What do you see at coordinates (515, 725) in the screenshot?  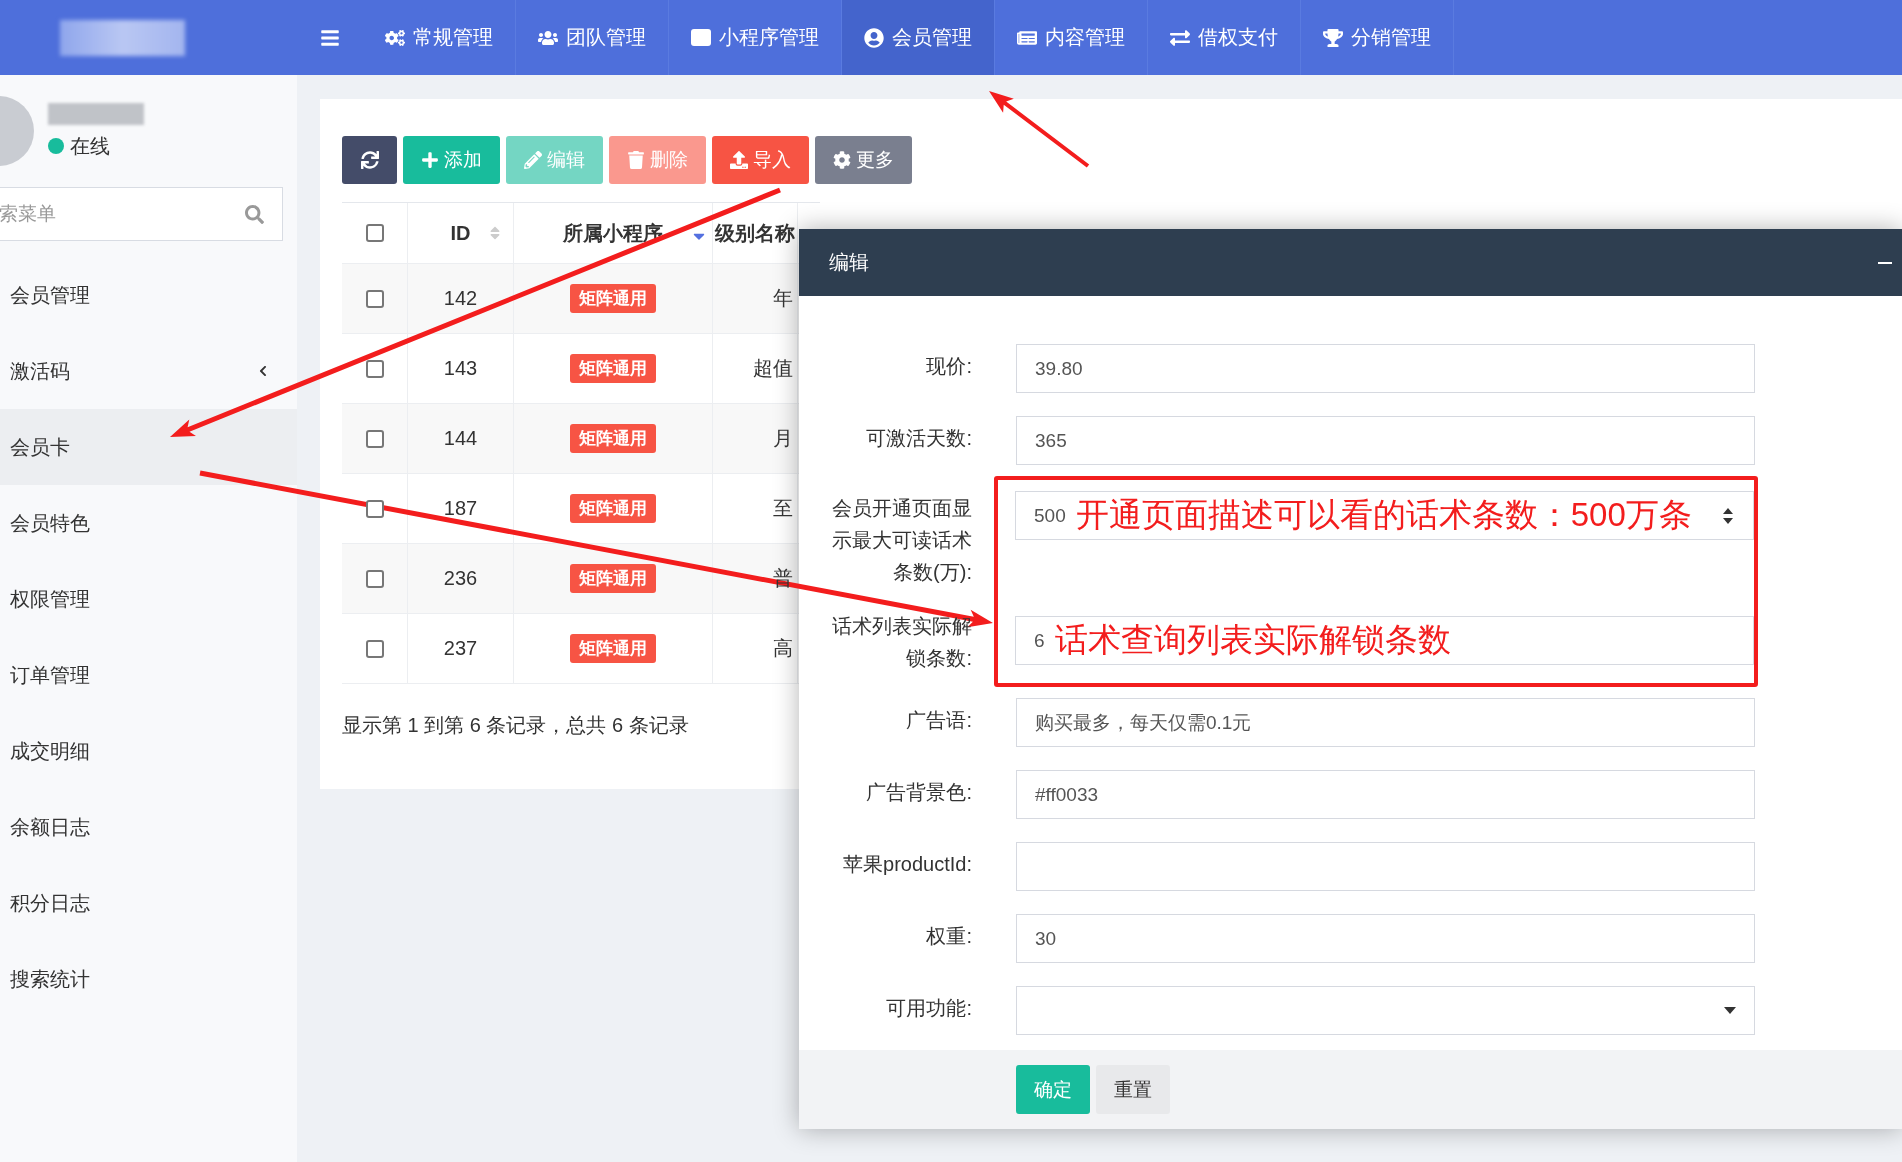 I see `pagination-info: 显示第 1 到第 6 条记录，总共 6 条记录` at bounding box center [515, 725].